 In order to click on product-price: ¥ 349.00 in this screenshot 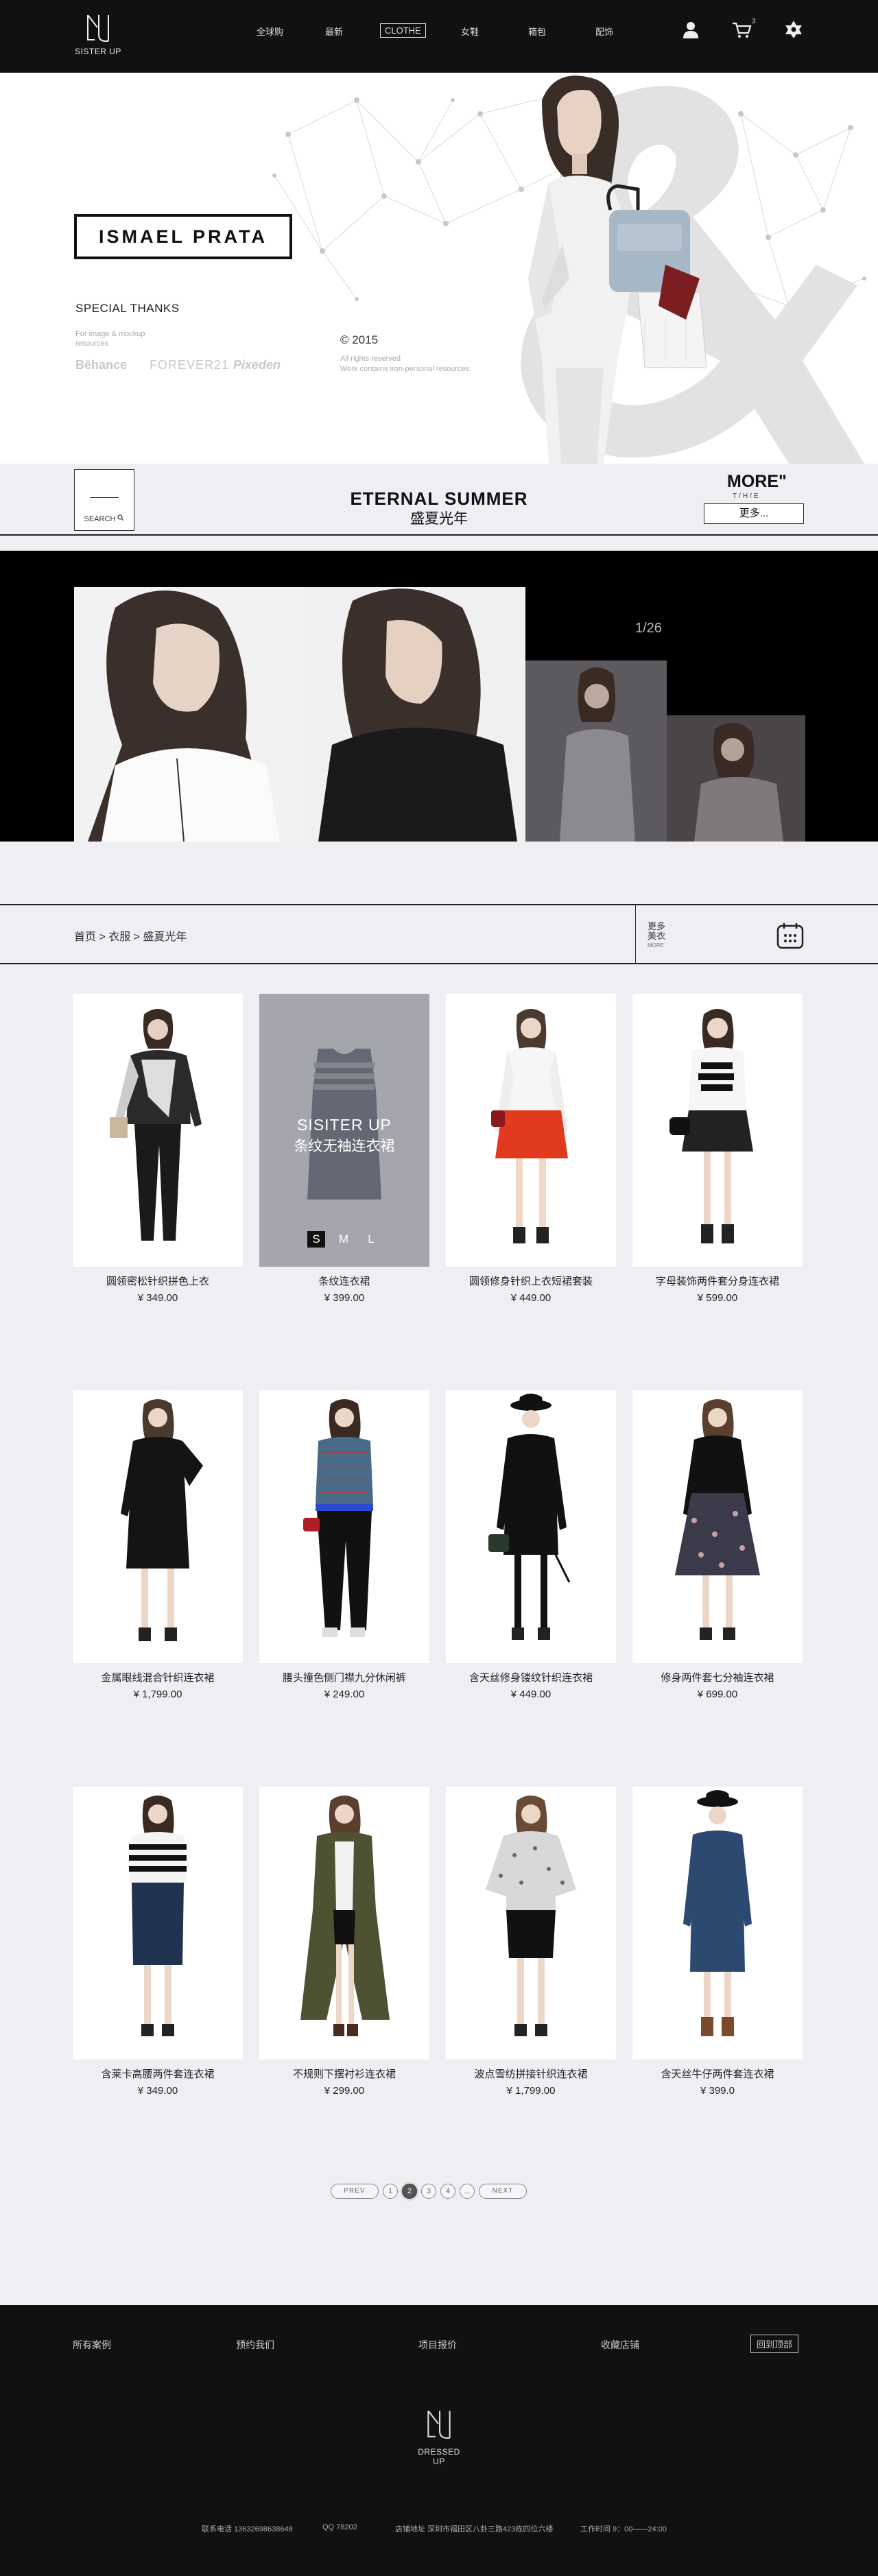, I will do `click(157, 1298)`.